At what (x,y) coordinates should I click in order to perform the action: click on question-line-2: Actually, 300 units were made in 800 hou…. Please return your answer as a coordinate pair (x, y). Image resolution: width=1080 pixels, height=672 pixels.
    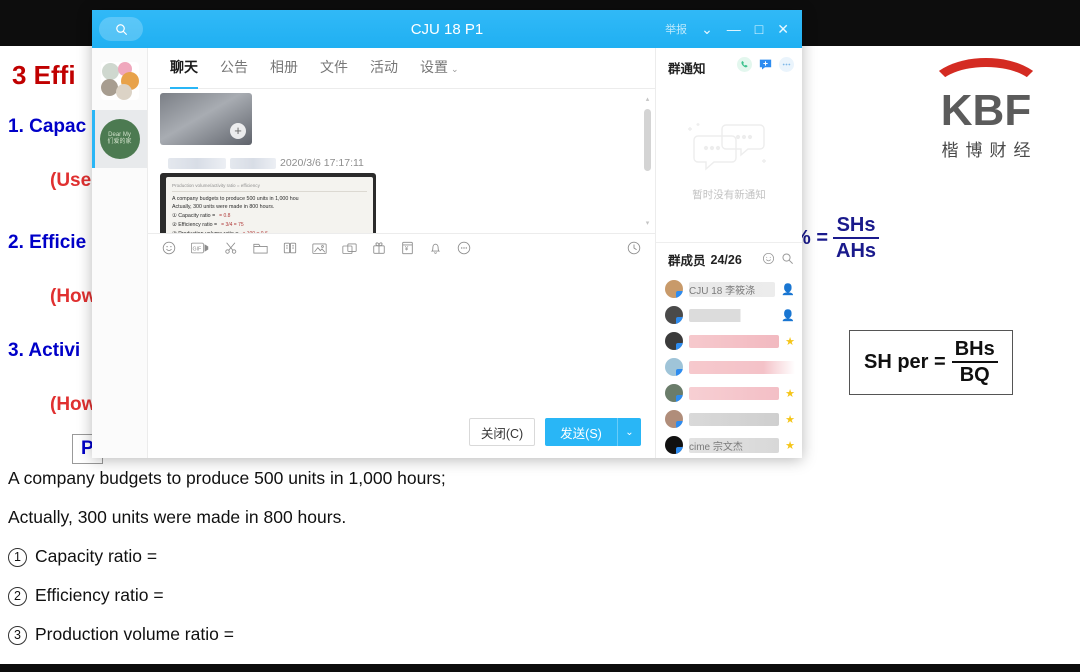
    Looking at the image, I should click on (177, 517).